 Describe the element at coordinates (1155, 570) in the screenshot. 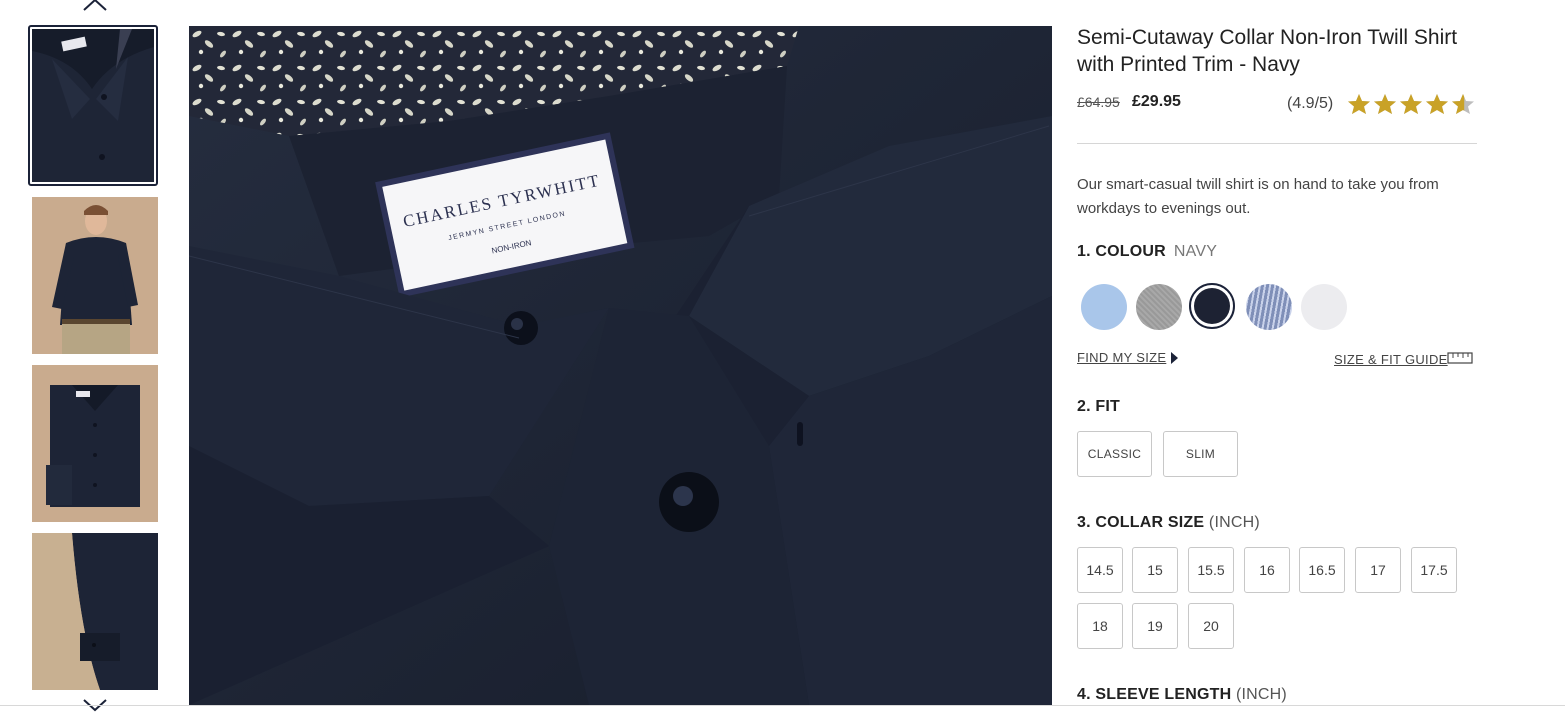

I see `collar-size-button: 15` at that location.